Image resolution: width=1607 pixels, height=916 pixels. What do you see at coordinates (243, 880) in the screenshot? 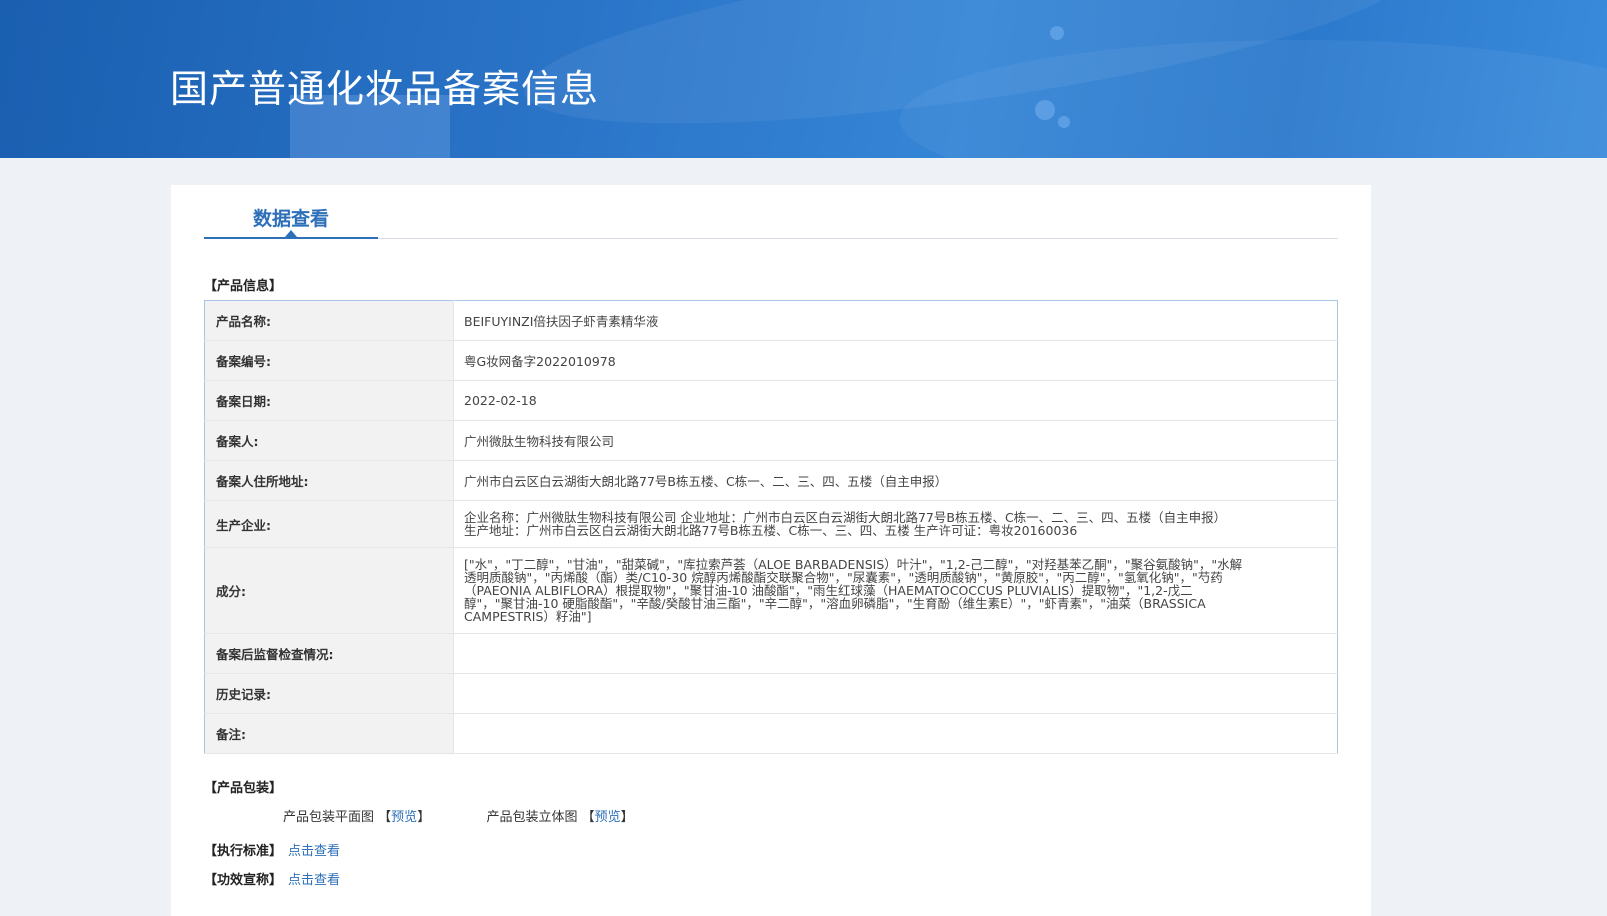
I see `efficacy-label: 【功效宣称】` at bounding box center [243, 880].